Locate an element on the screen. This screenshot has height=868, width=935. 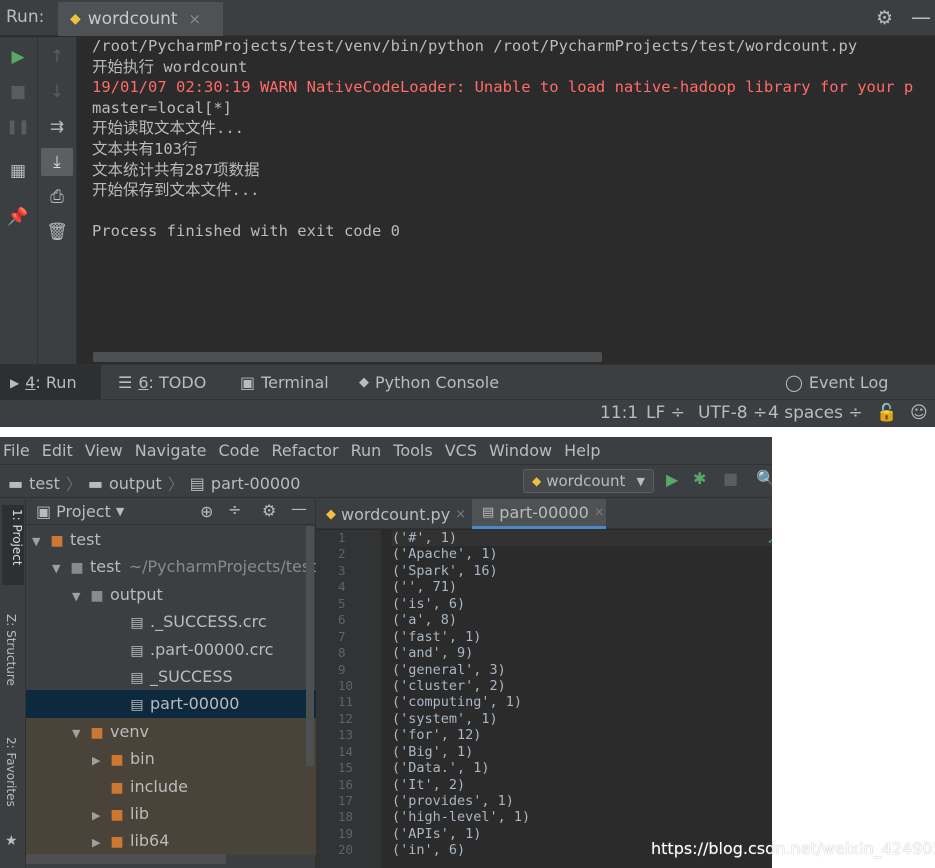
menu-item-navigate: Navigate is located at coordinates (171, 450).